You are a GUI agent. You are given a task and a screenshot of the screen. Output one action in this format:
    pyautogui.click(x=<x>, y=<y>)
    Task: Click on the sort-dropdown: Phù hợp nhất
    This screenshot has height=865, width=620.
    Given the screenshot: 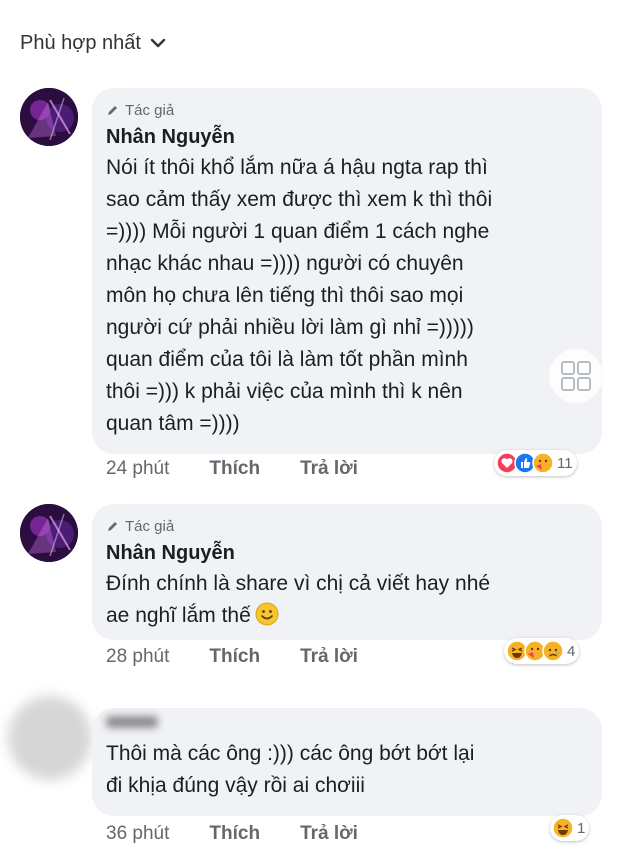 What is the action you would take?
    pyautogui.click(x=93, y=43)
    